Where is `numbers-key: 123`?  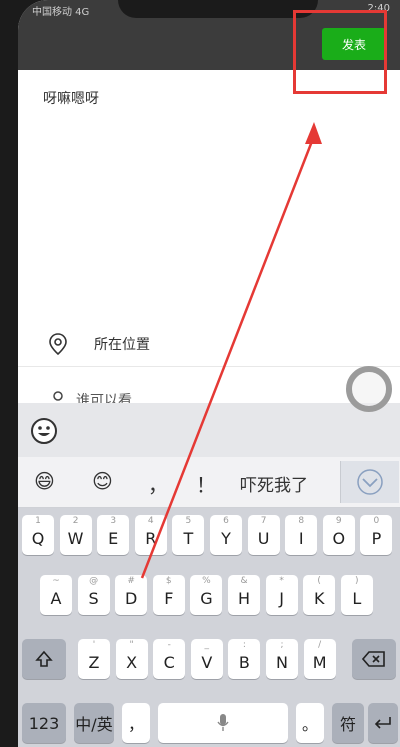
numbers-key: 123 is located at coordinates (44, 723).